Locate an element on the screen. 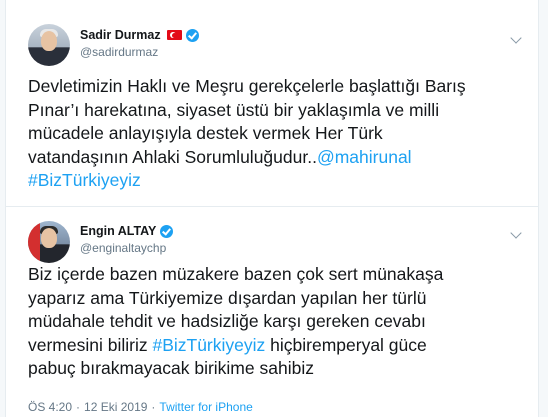 This screenshot has height=417, width=548. display-name: Sadir Durmaz is located at coordinates (120, 35).